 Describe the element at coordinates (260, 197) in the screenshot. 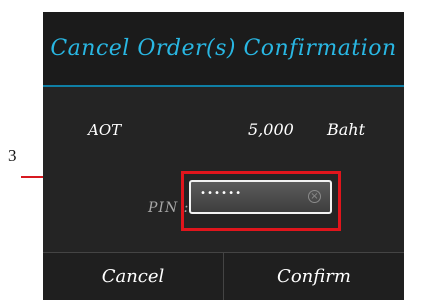

I see `pin-input: •••••• ×` at that location.